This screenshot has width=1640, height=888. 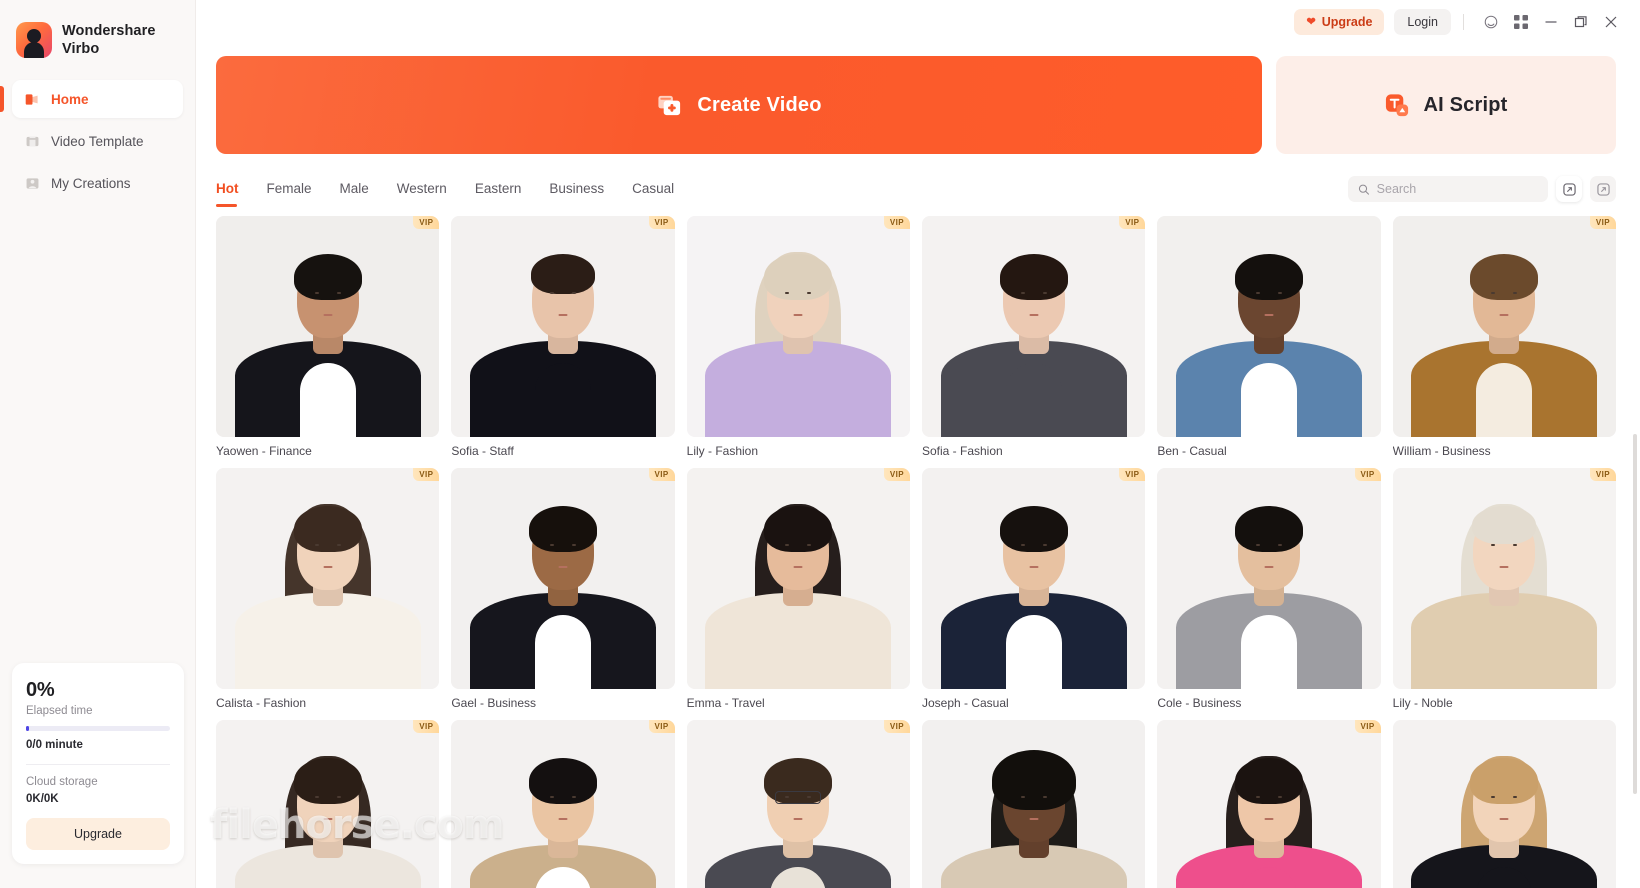 What do you see at coordinates (1521, 22) in the screenshot?
I see `grid-apps-icon` at bounding box center [1521, 22].